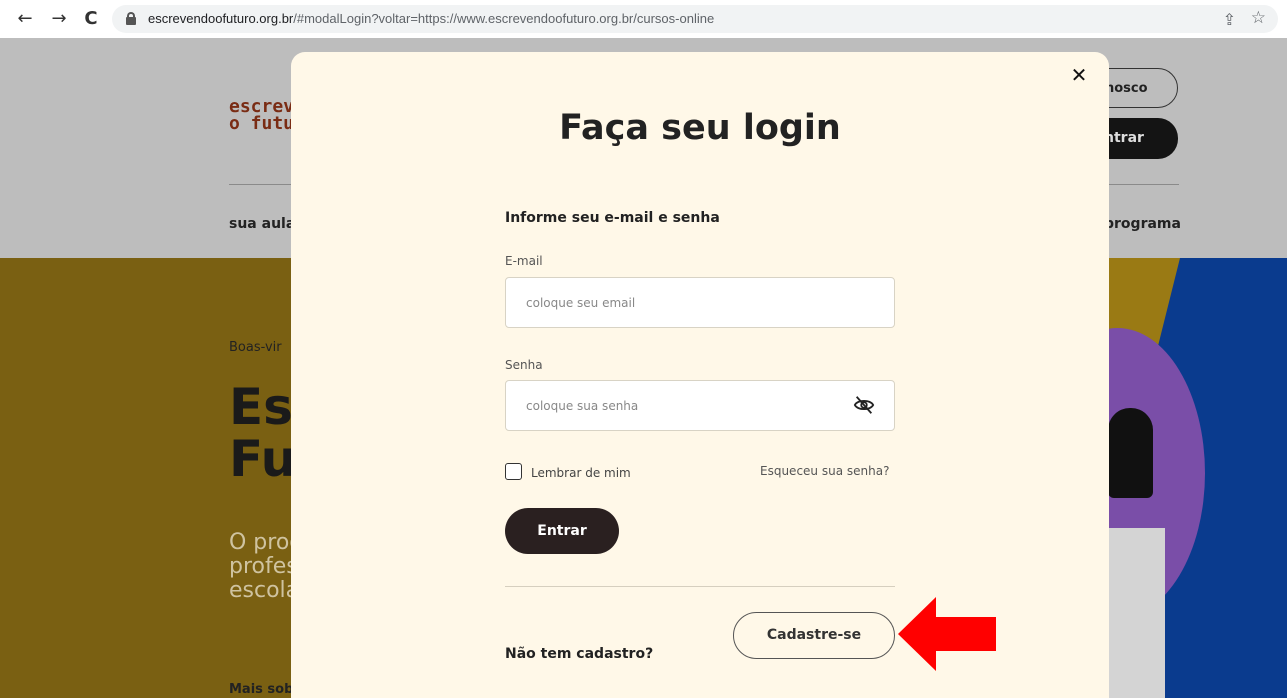 Image resolution: width=1287 pixels, height=698 pixels. Describe the element at coordinates (131, 18) in the screenshot. I see `lock-icon` at that location.